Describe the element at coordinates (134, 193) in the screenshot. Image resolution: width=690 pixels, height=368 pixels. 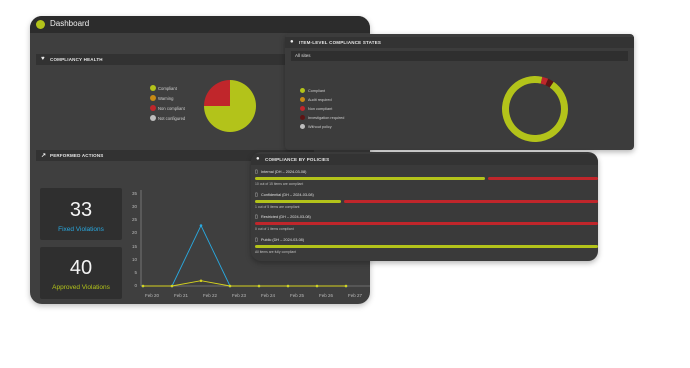
I see `y-tick-label: 35` at that location.